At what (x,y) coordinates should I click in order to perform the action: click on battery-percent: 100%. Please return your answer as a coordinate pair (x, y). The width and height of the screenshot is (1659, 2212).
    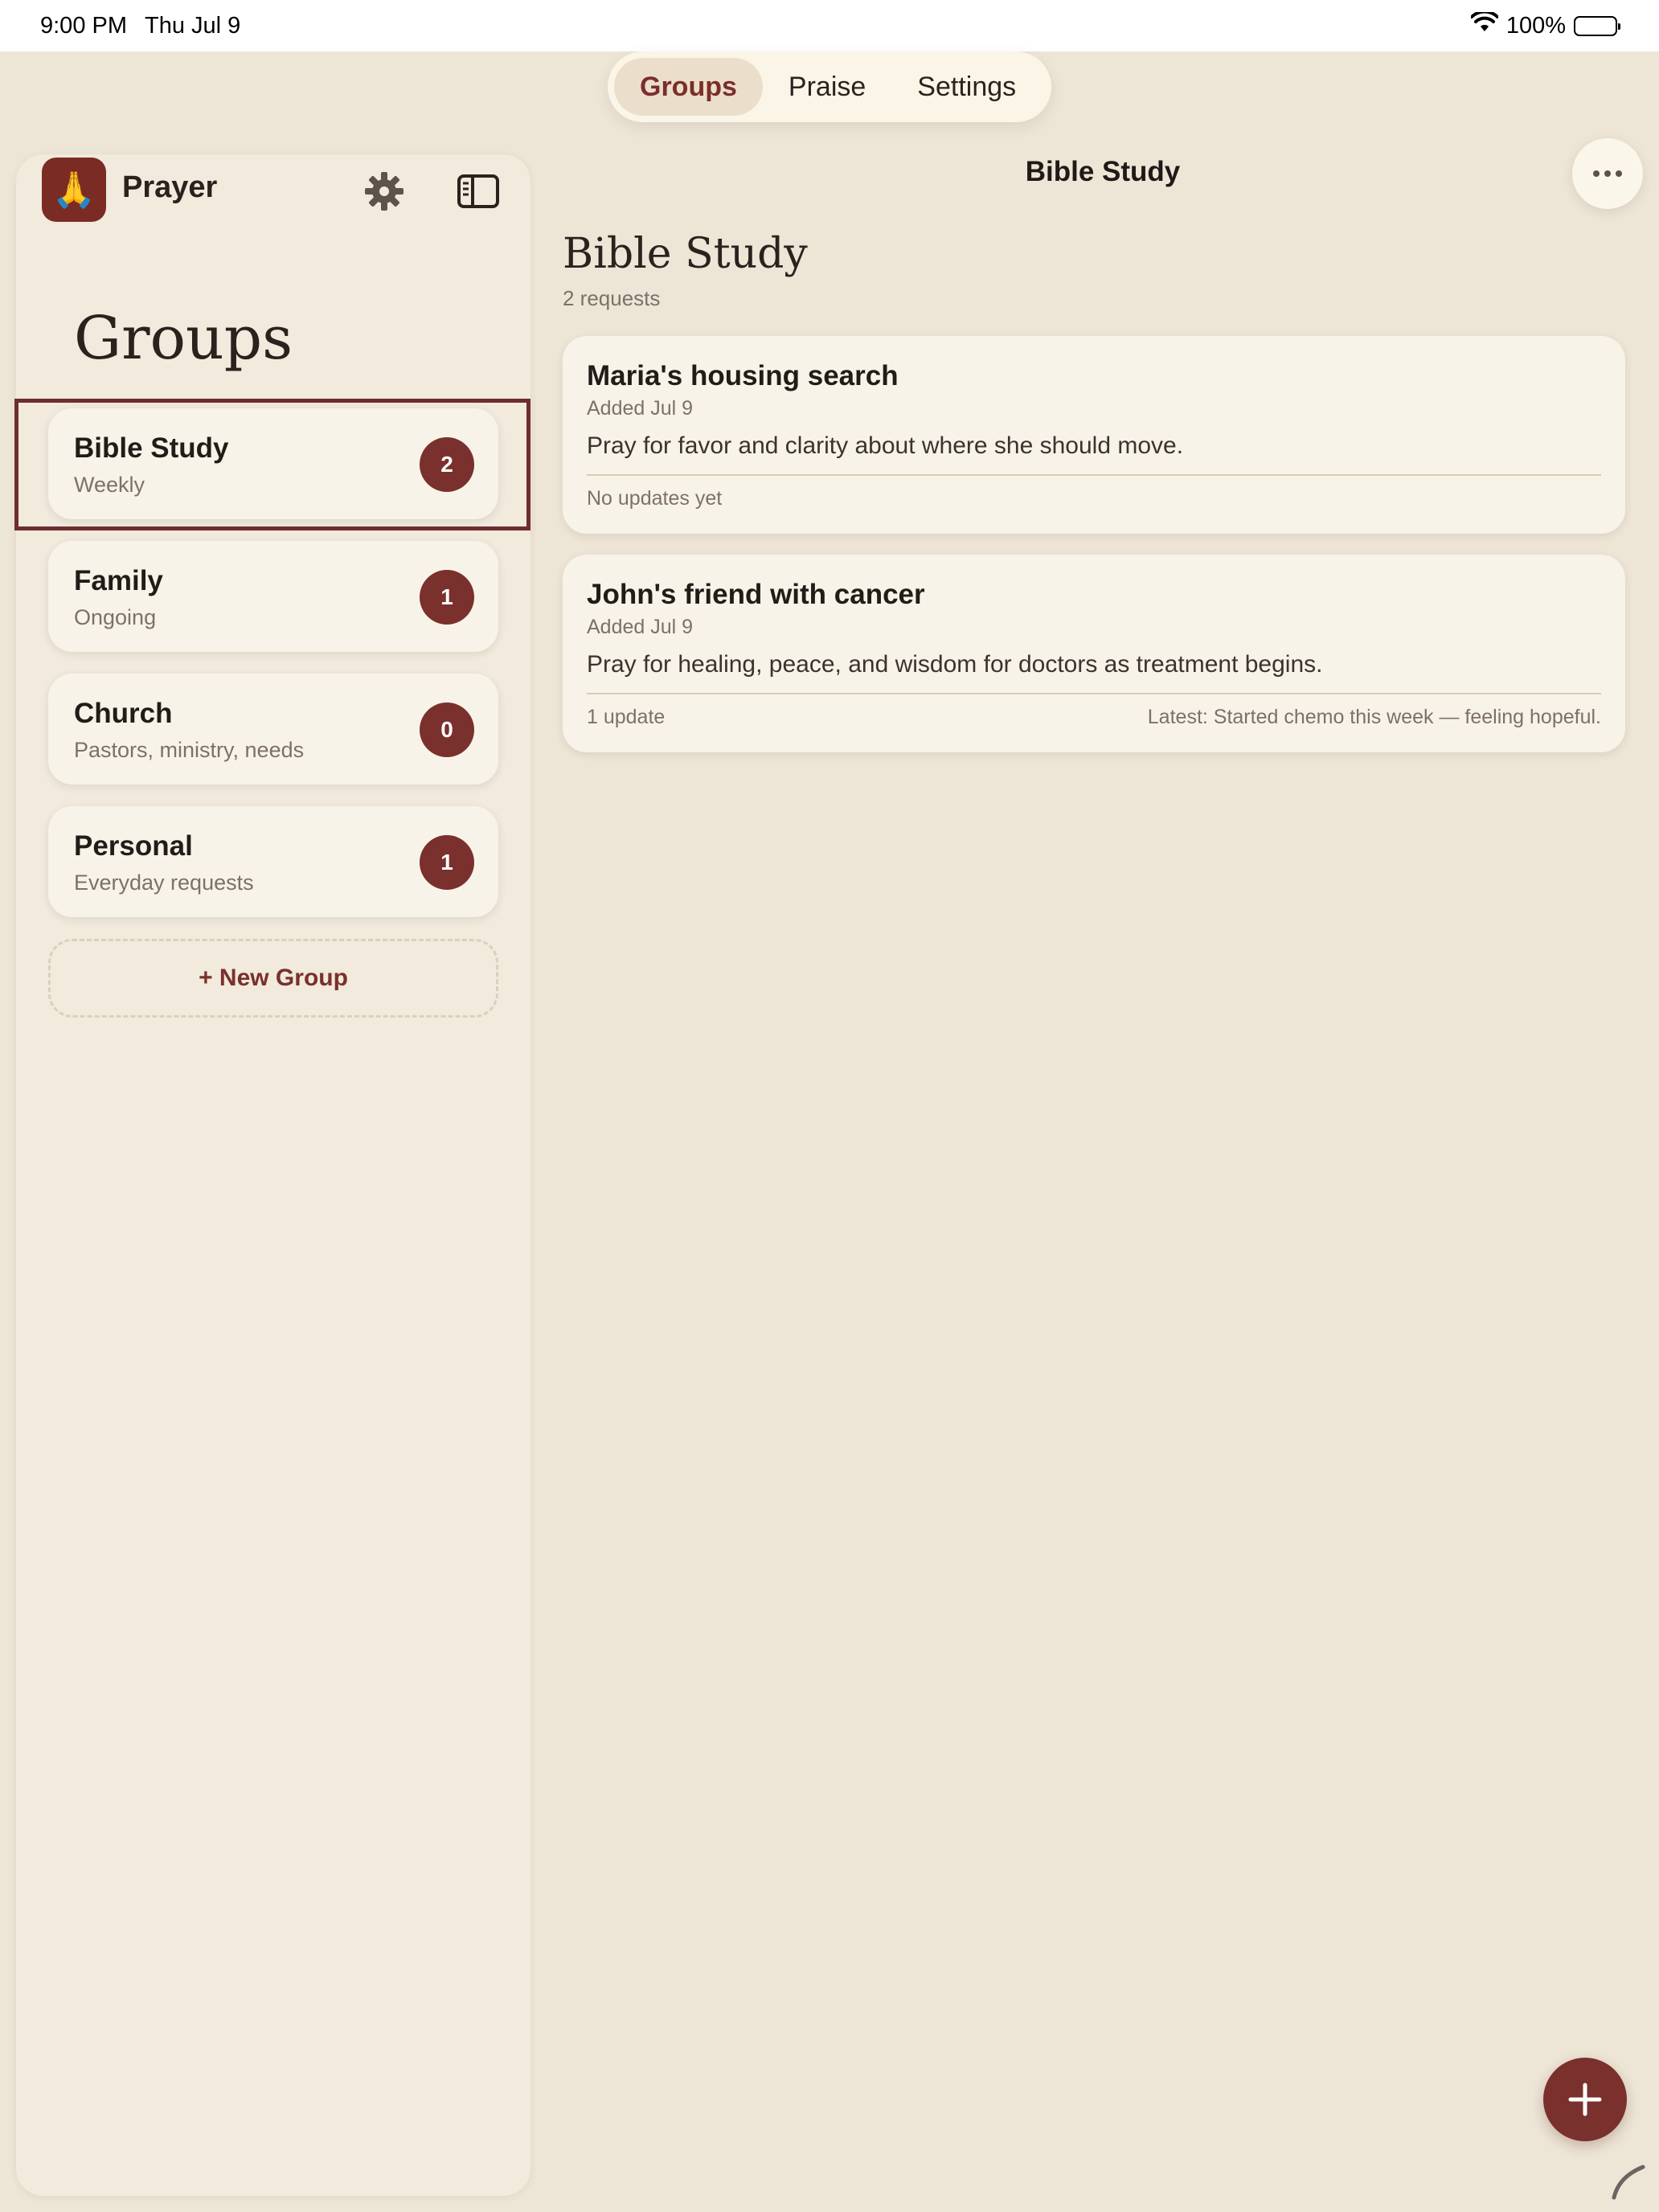
    Looking at the image, I should click on (1535, 25).